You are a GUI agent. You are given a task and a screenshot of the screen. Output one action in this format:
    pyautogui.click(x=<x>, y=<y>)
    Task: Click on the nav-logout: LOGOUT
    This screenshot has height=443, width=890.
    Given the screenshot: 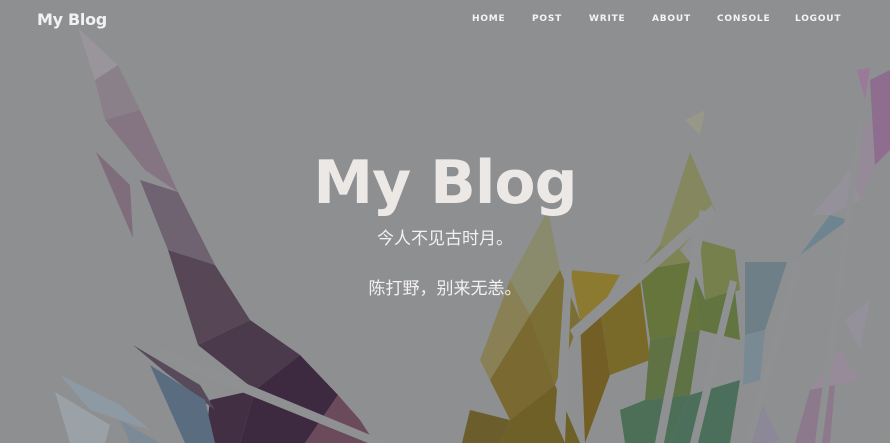 What is the action you would take?
    pyautogui.click(x=818, y=19)
    